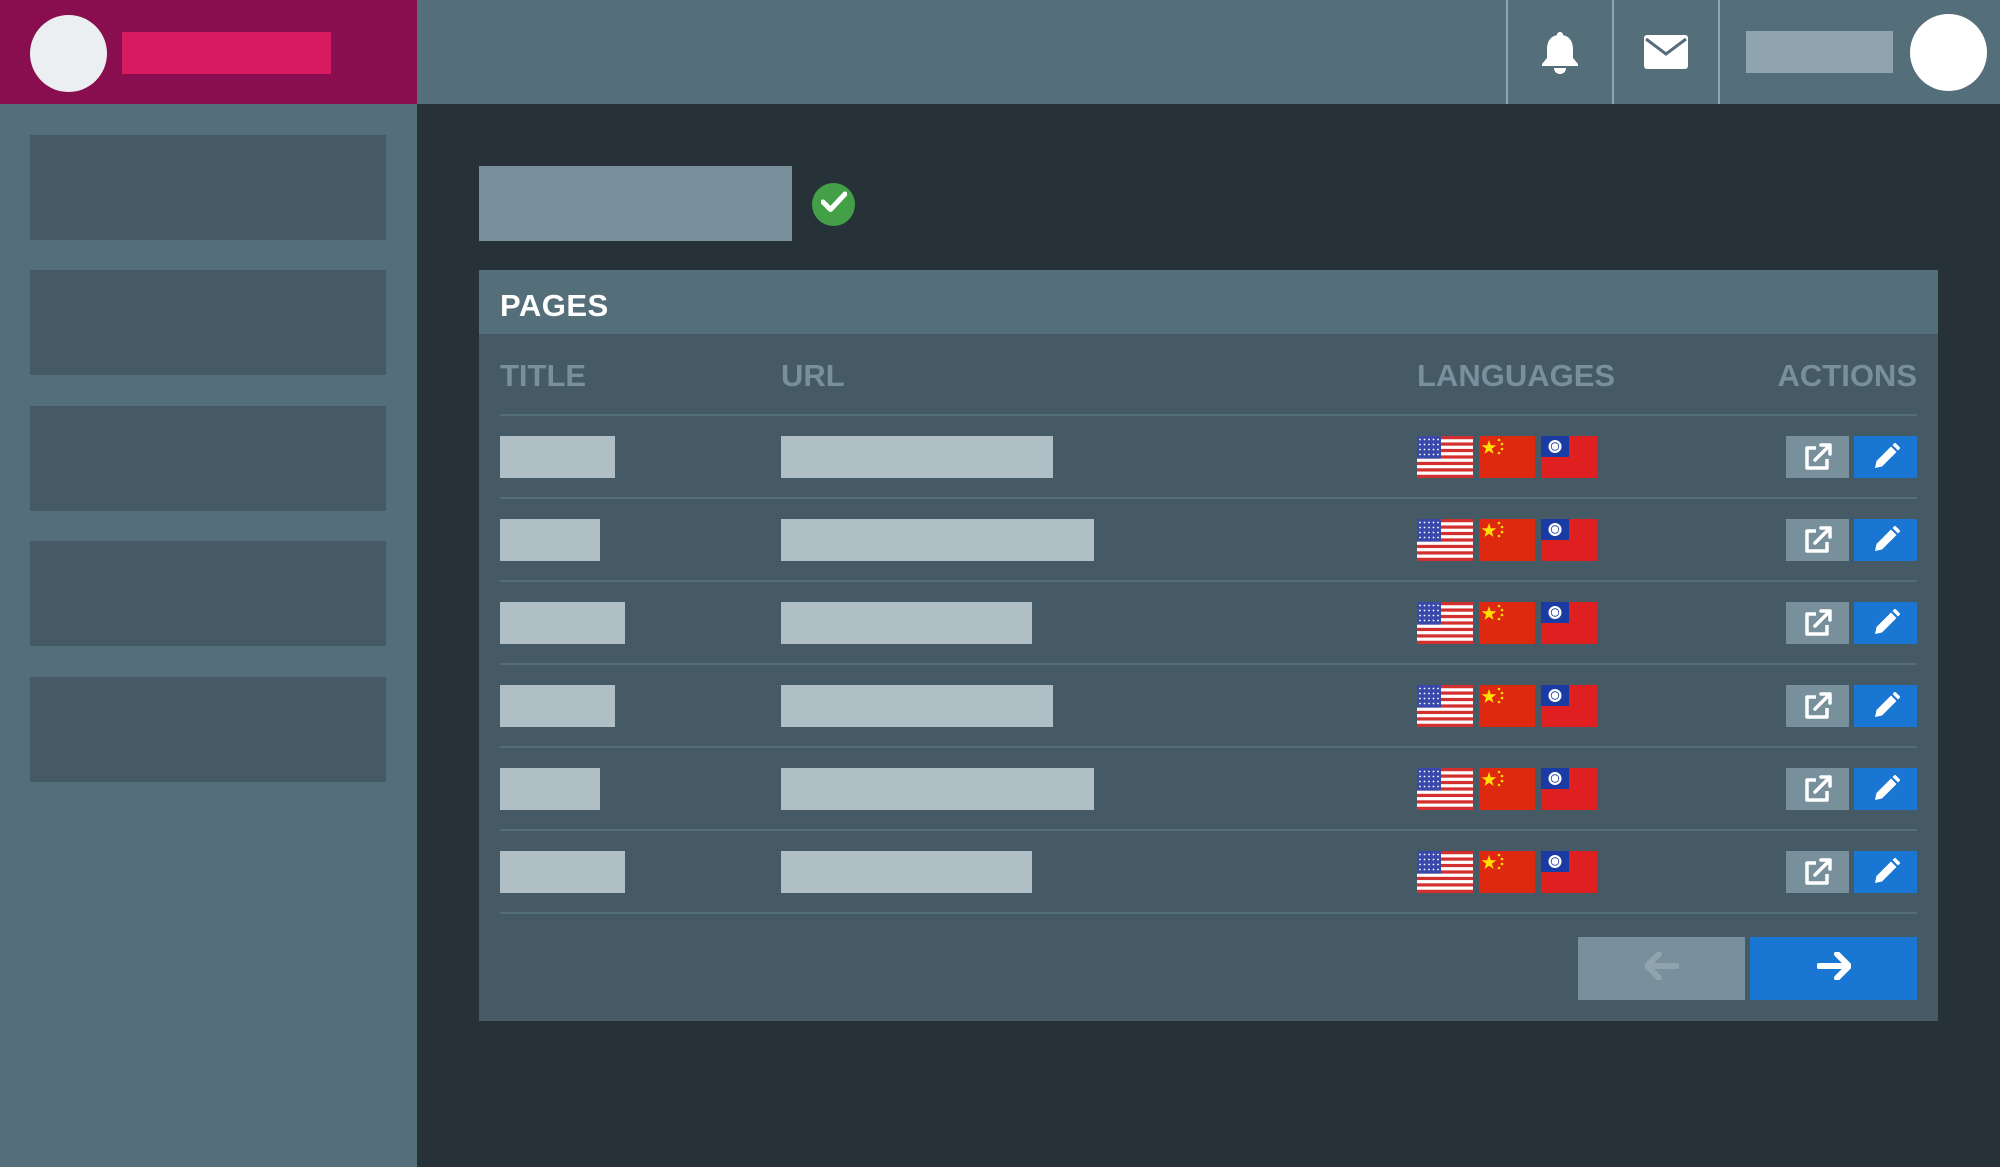 The width and height of the screenshot is (2000, 1167). I want to click on top-bar, so click(1208, 52).